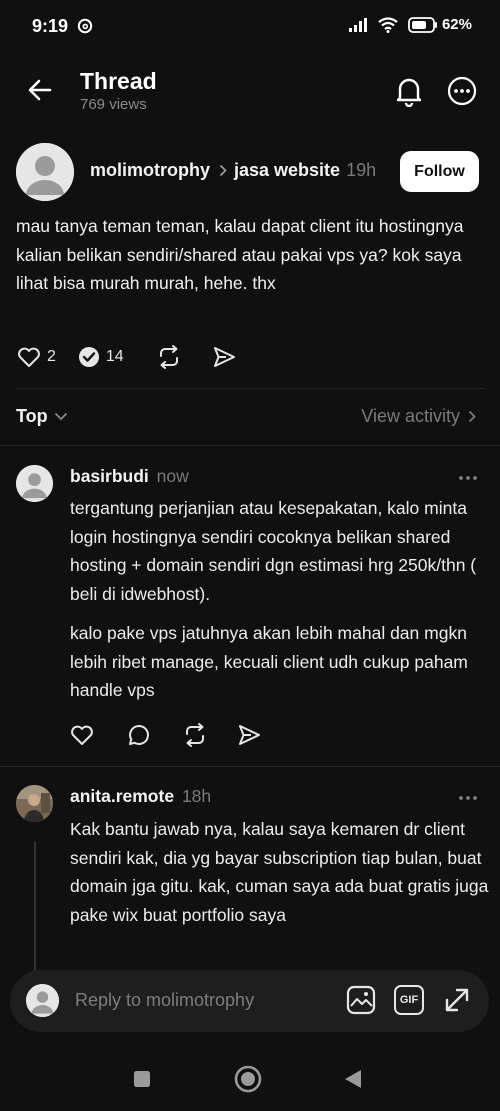  I want to click on back-nav-button, so click(353, 1079).